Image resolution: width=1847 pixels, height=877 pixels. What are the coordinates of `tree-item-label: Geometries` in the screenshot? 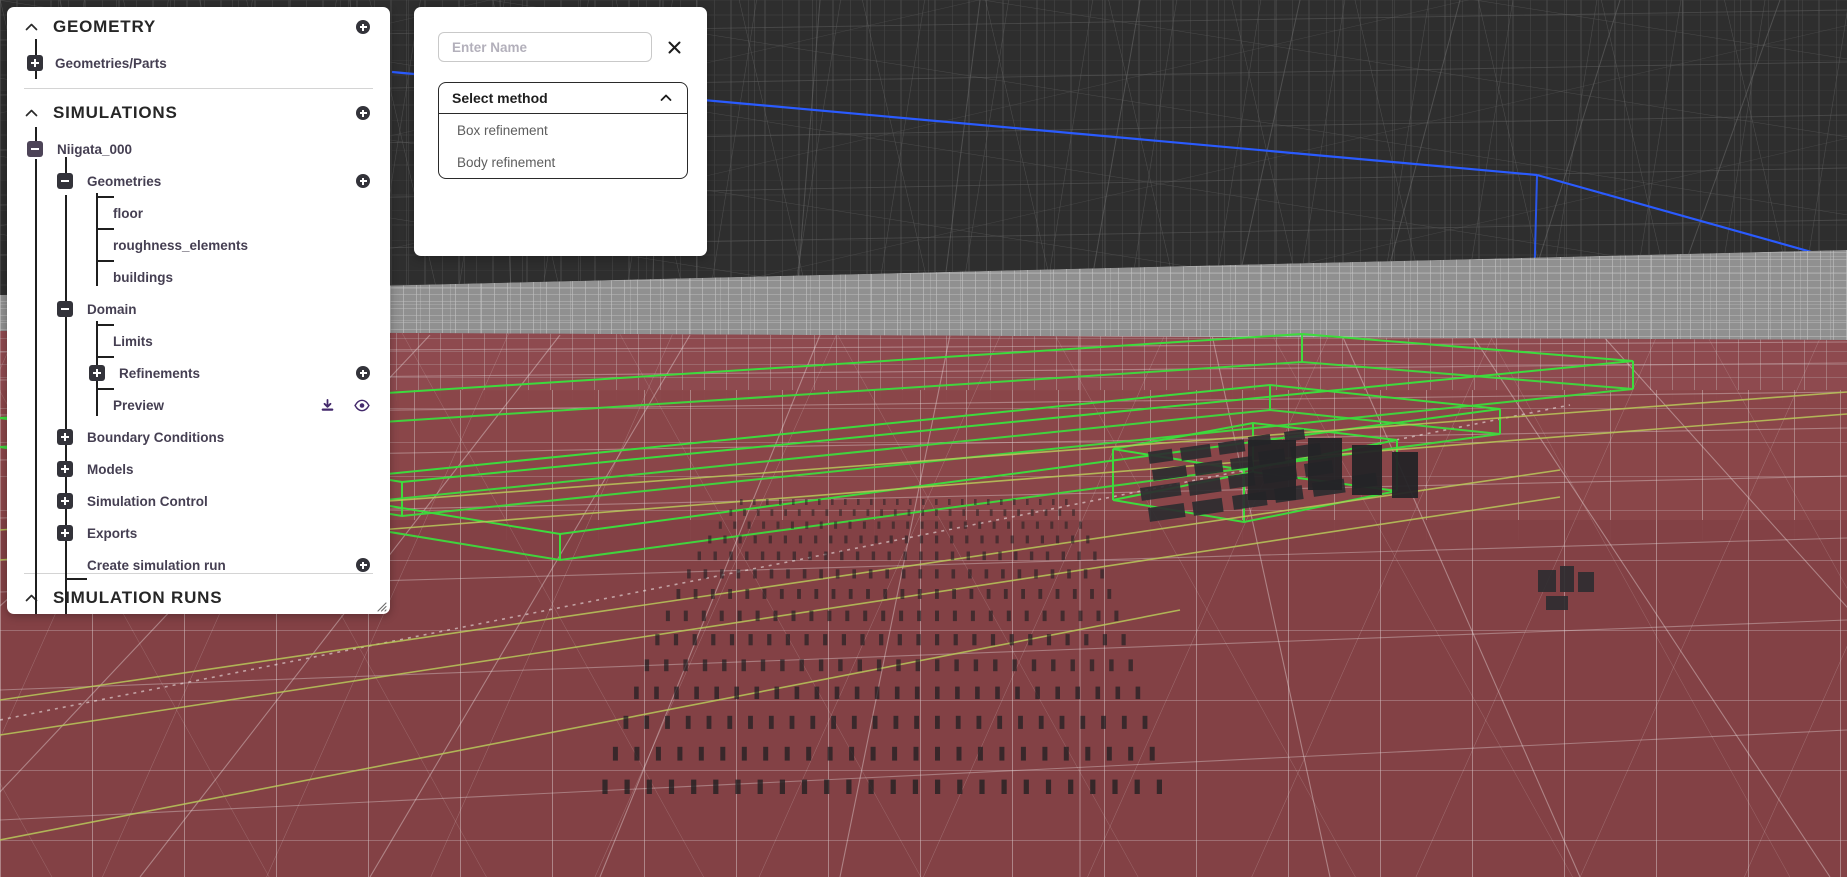 It's located at (124, 181).